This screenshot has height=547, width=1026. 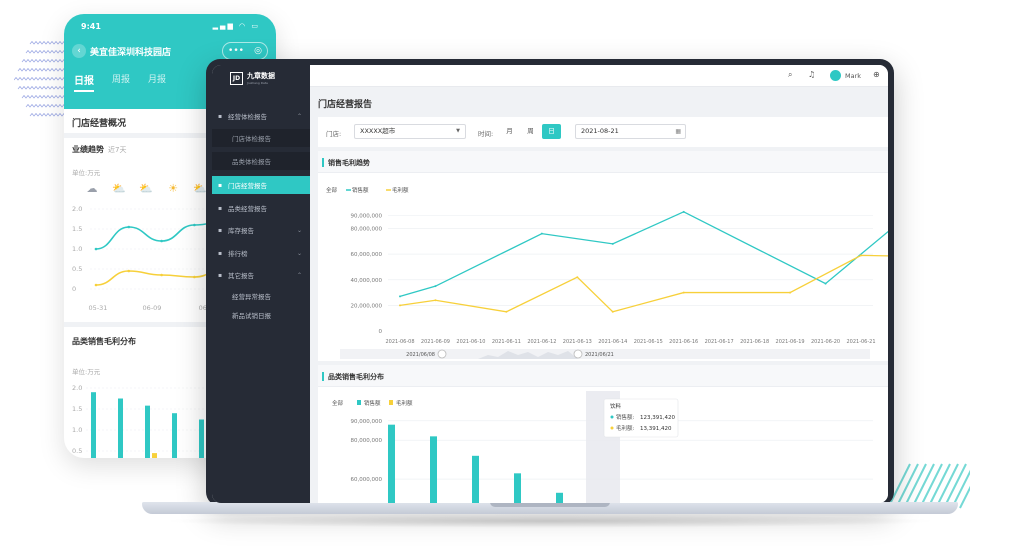 What do you see at coordinates (578, 354) in the screenshot?
I see `range-end-handle` at bounding box center [578, 354].